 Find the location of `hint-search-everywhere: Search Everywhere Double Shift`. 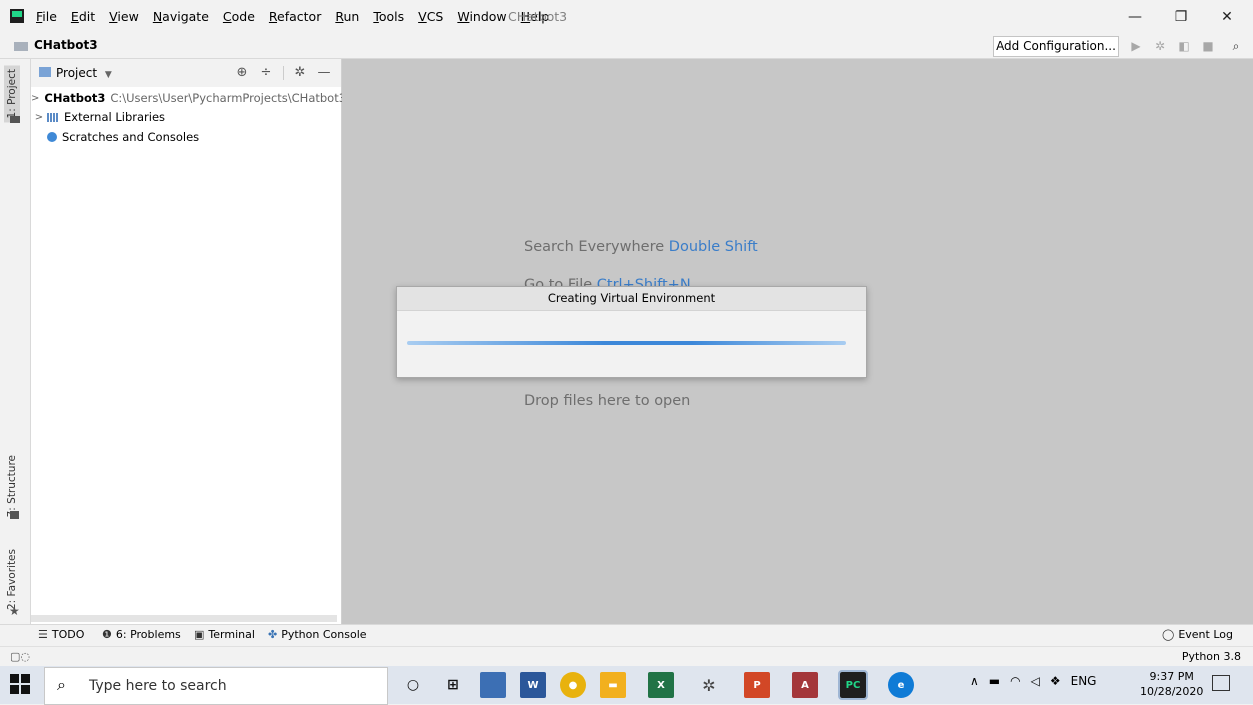

hint-search-everywhere: Search Everywhere Double Shift is located at coordinates (641, 247).